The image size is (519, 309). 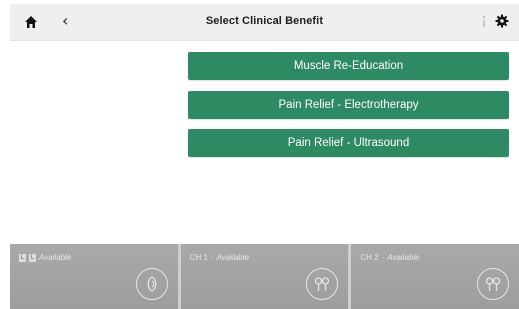 What do you see at coordinates (484, 21) in the screenshot?
I see `info-icon` at bounding box center [484, 21].